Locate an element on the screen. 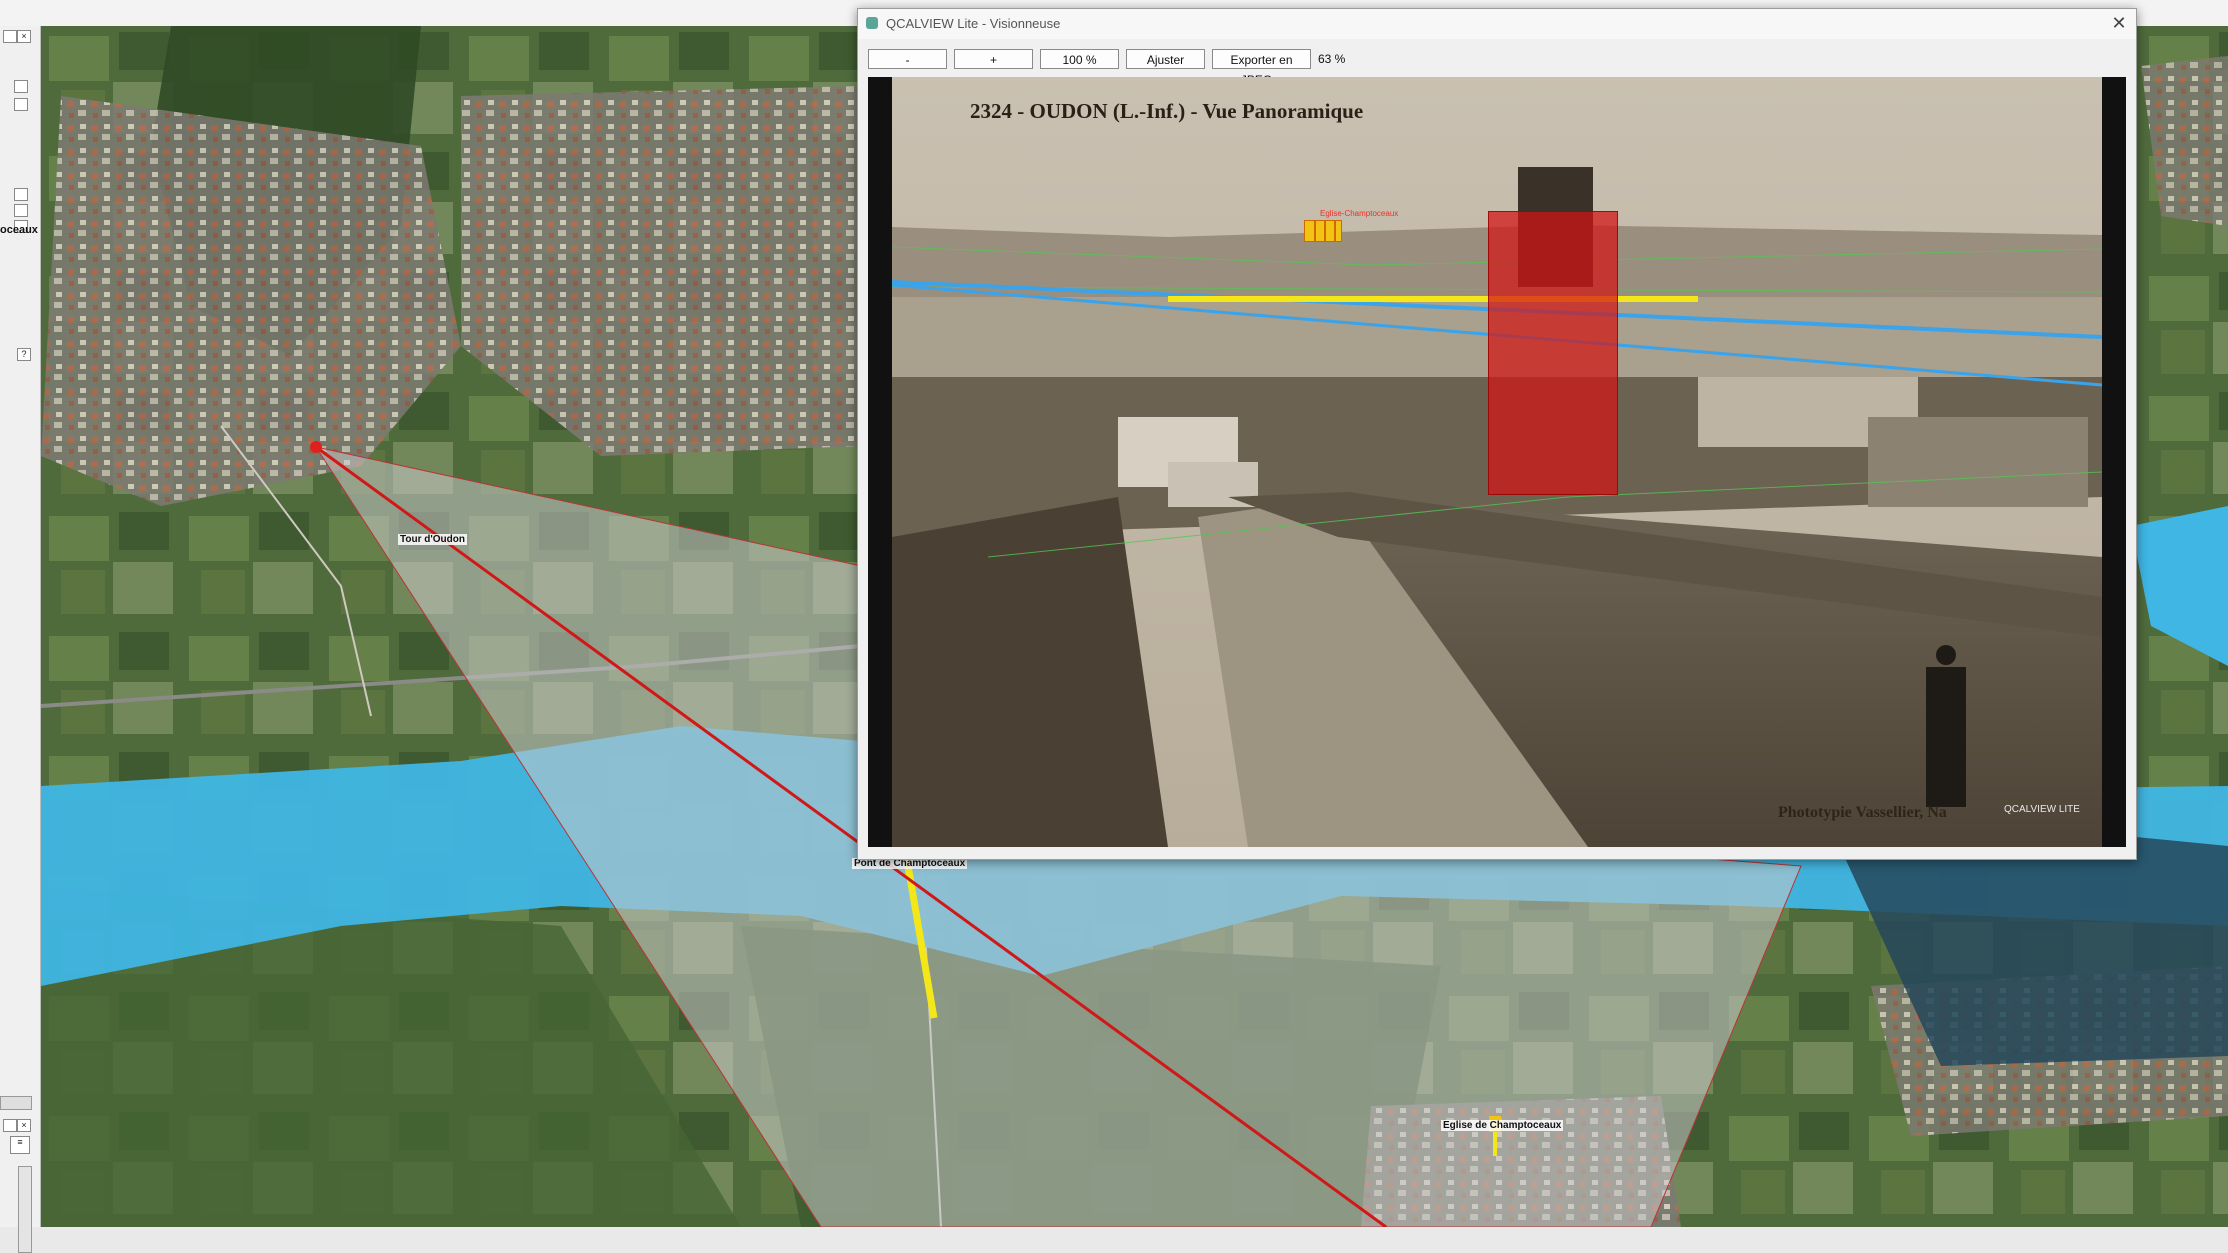 The width and height of the screenshot is (2228, 1253). postcard-title: 2324 - OUDON (L.-Inf.) - Vue Panoramique is located at coordinates (1167, 111).